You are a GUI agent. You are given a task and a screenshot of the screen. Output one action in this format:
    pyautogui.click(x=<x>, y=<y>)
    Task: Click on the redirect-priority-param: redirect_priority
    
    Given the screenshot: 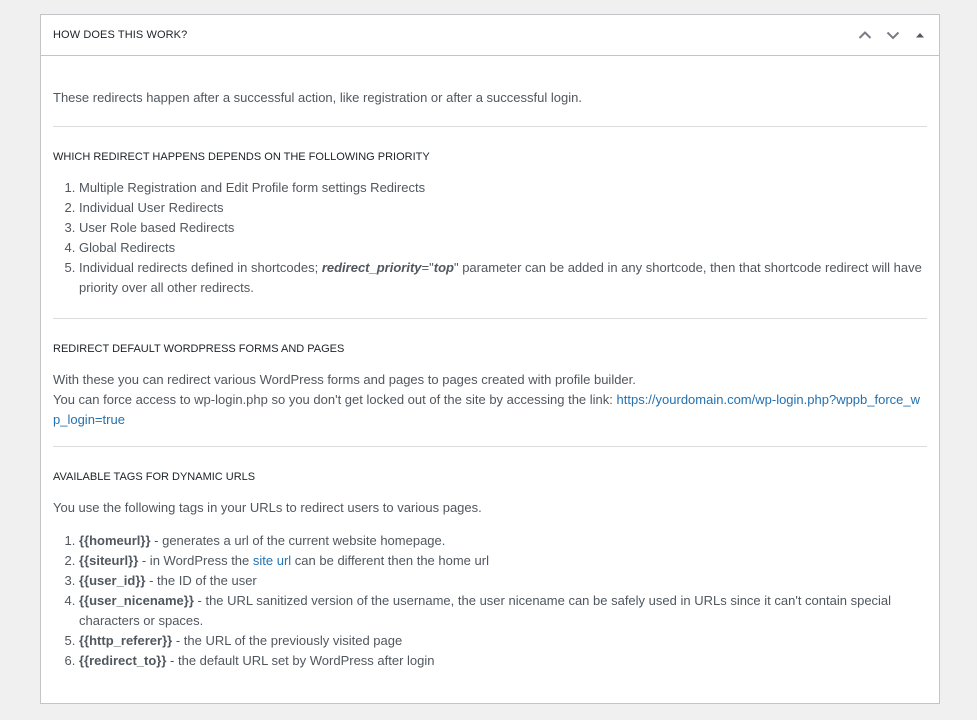 What is the action you would take?
    pyautogui.click(x=371, y=267)
    